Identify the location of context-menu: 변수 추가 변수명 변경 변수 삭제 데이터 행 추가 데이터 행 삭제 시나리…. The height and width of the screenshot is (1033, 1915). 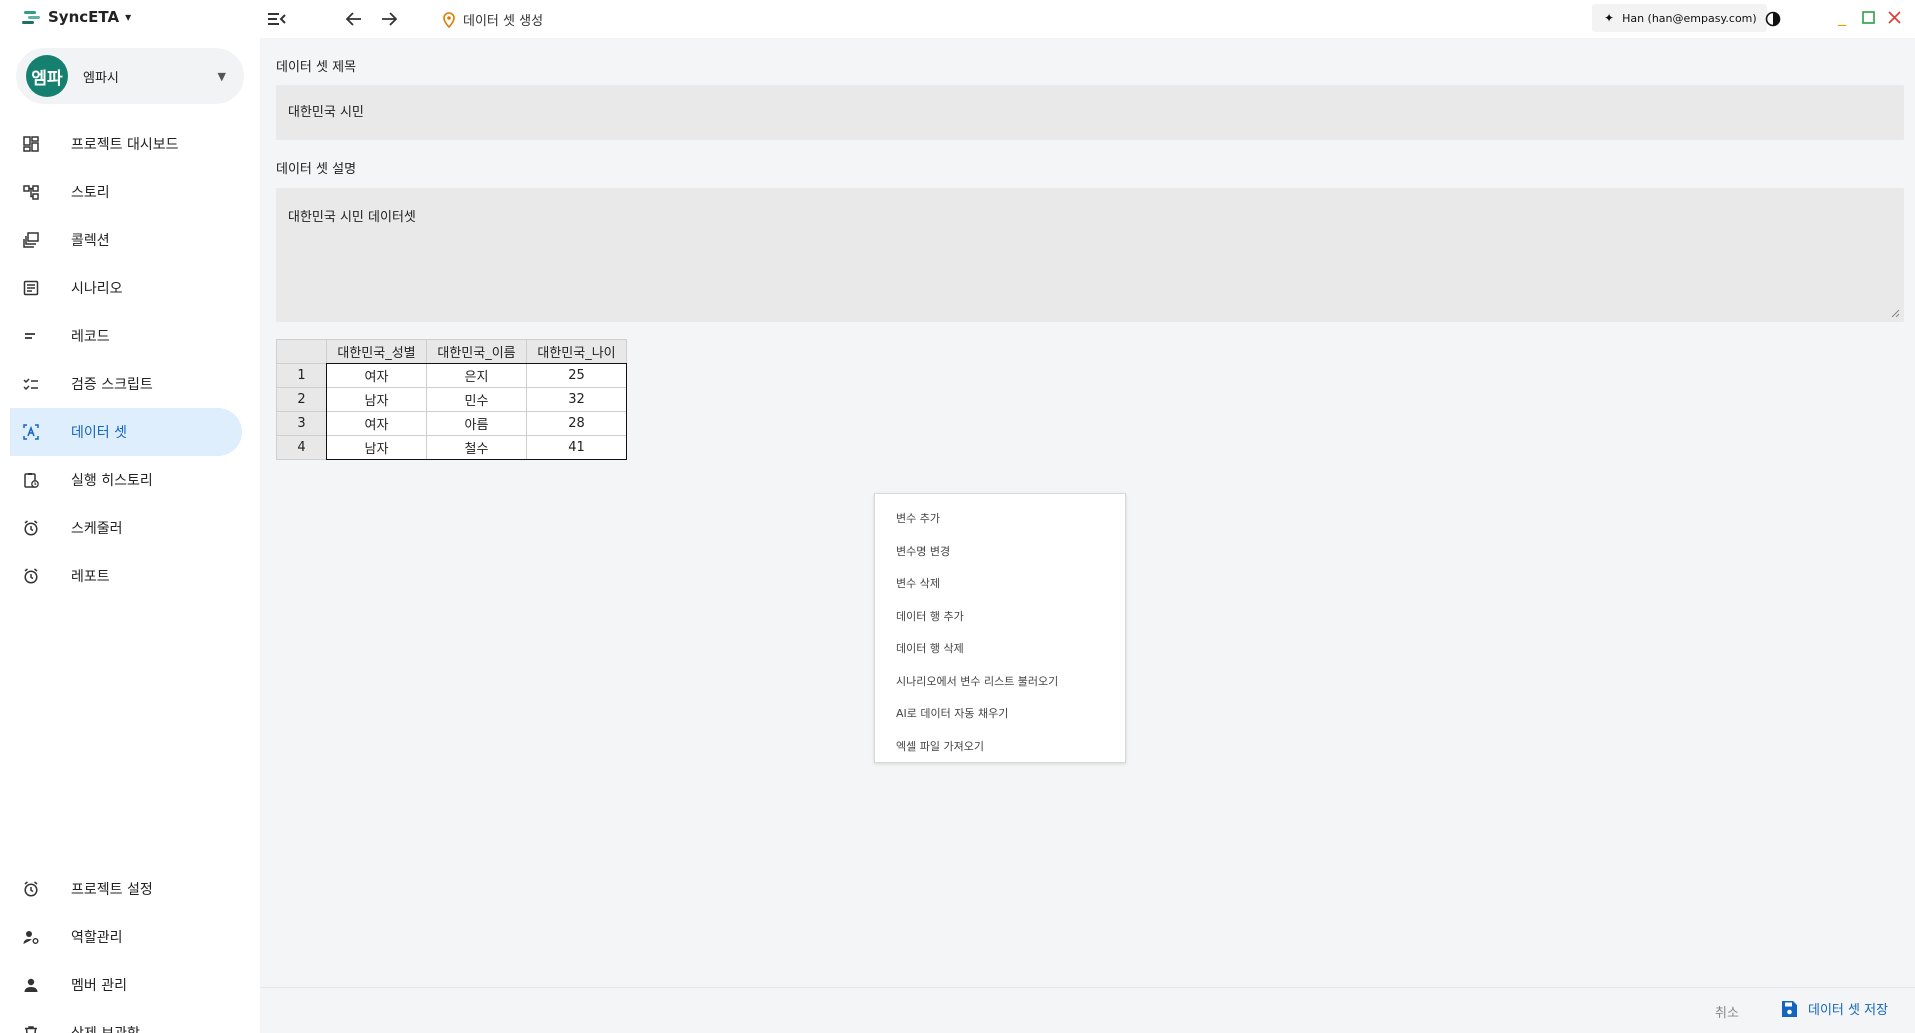
(1000, 628).